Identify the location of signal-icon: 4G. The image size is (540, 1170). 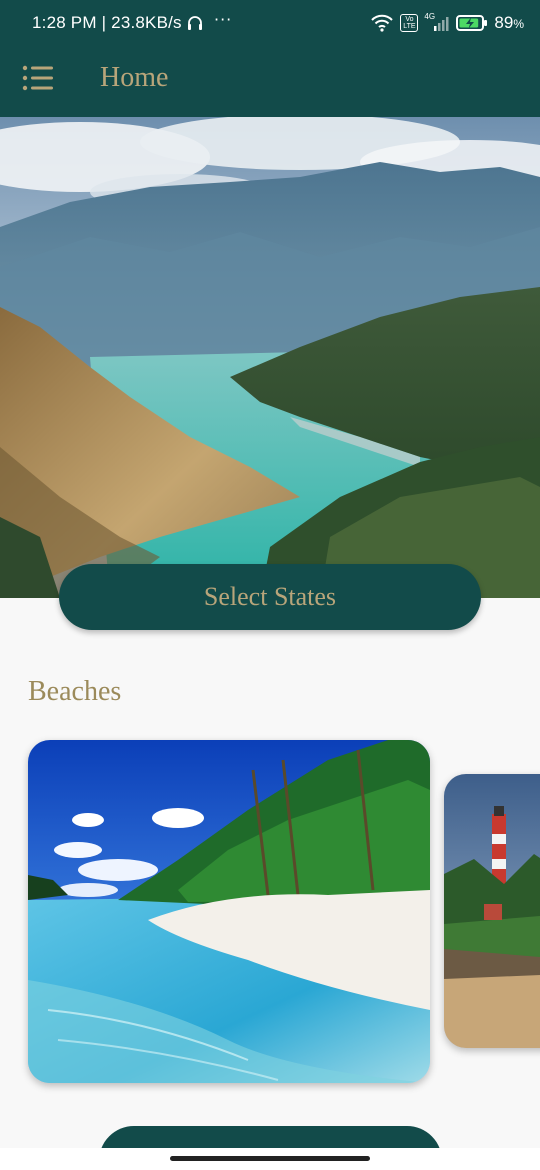
(437, 22).